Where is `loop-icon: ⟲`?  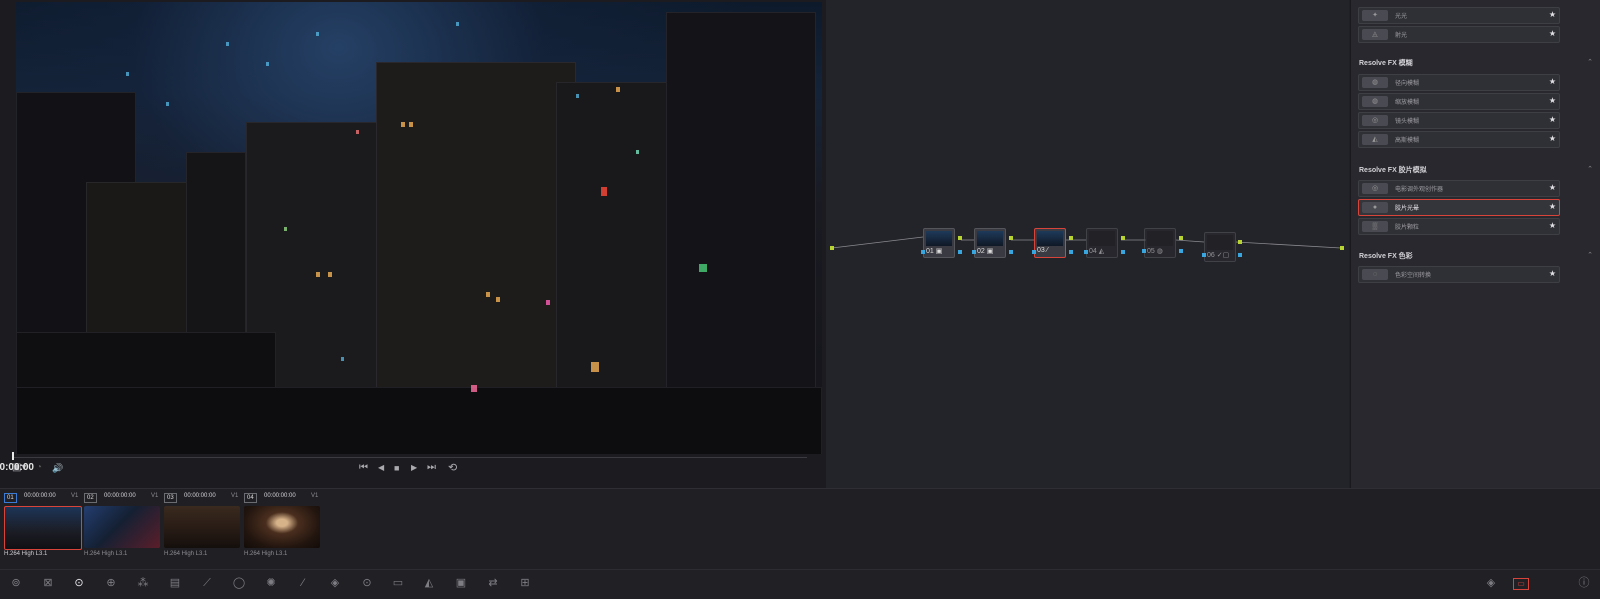
loop-icon: ⟲ is located at coordinates (452, 468).